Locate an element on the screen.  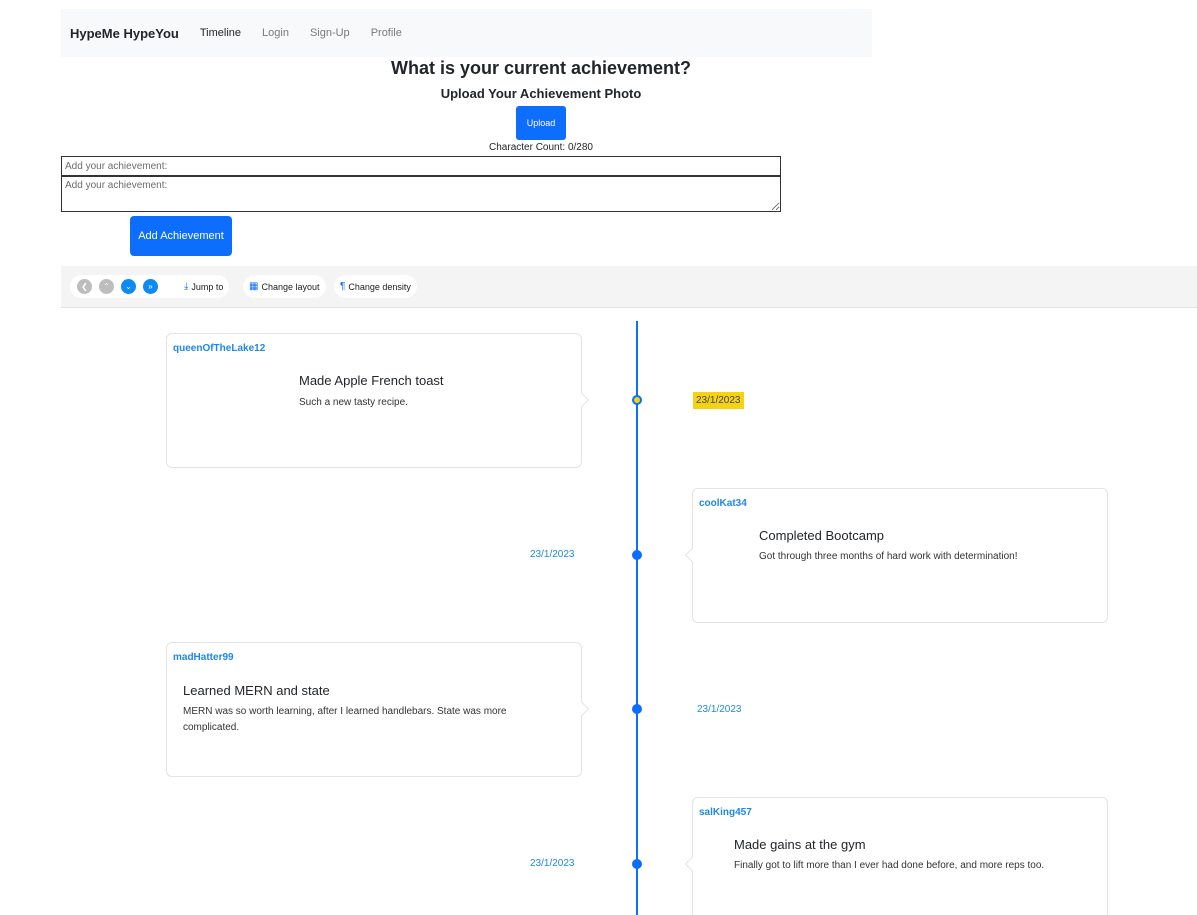
card-username: queenOfTheLake12 is located at coordinates (219, 348).